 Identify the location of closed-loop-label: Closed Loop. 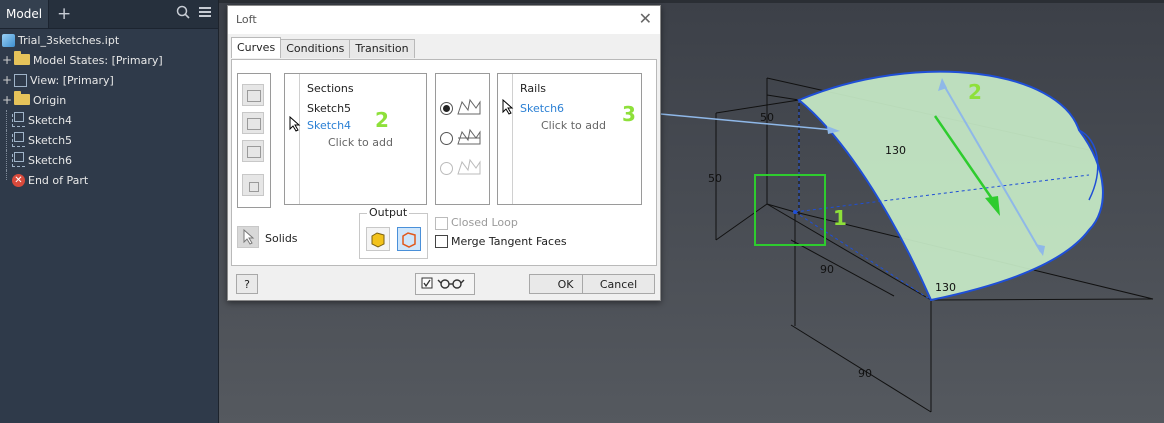
(484, 222).